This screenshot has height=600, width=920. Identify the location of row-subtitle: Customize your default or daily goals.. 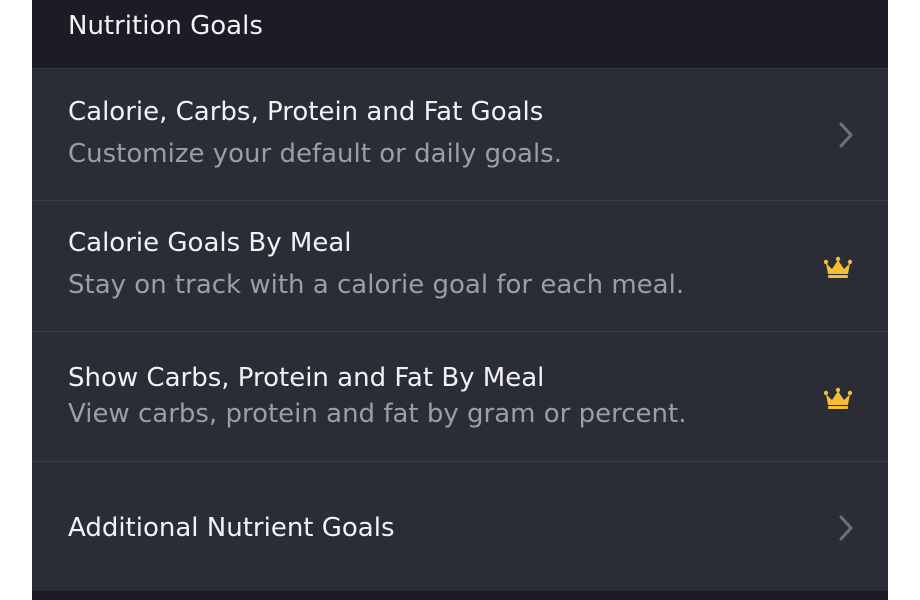
(315, 154).